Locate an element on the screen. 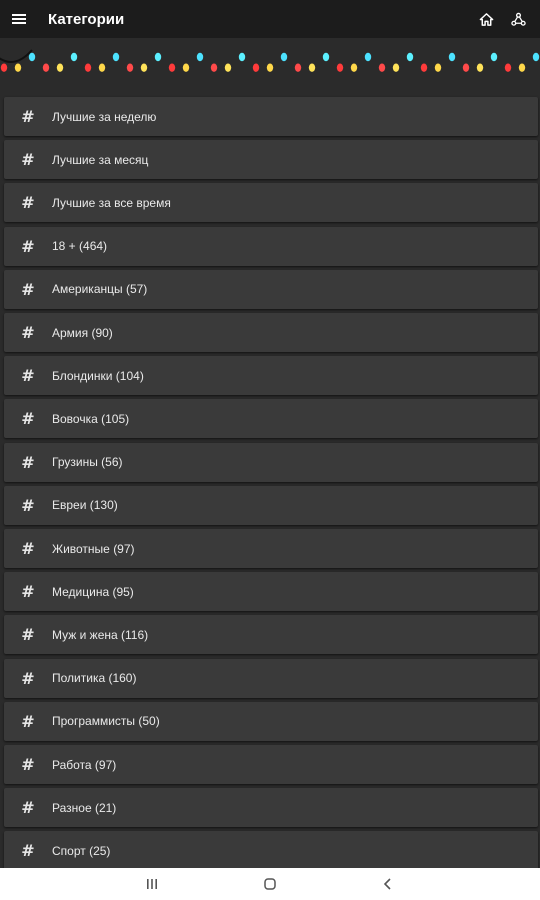  category-item: # Животные (97) is located at coordinates (271, 548).